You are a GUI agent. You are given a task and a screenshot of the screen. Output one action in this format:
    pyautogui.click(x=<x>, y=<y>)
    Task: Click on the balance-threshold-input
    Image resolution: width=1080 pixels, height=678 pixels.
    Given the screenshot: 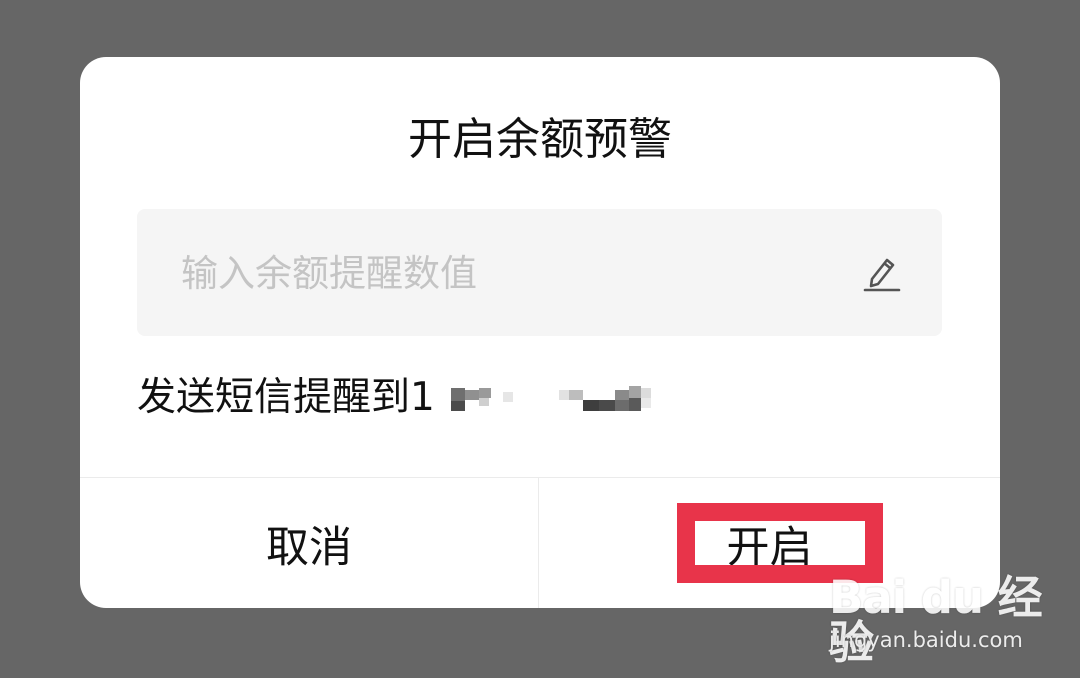 What is the action you would take?
    pyautogui.click(x=511, y=273)
    